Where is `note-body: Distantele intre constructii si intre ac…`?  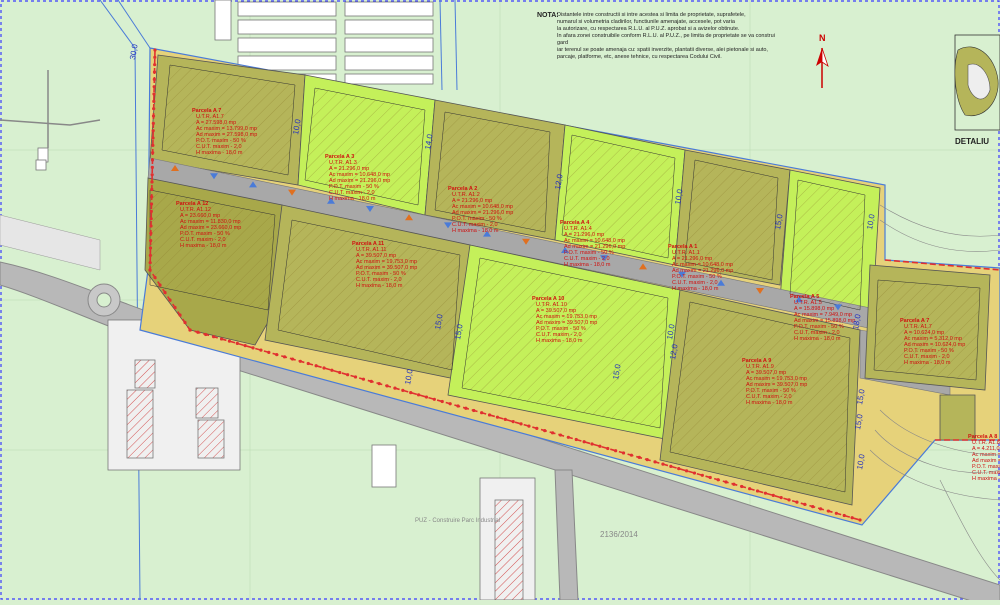
note-body: Distantele intre constructii si intre ac… is located at coordinates (672, 36).